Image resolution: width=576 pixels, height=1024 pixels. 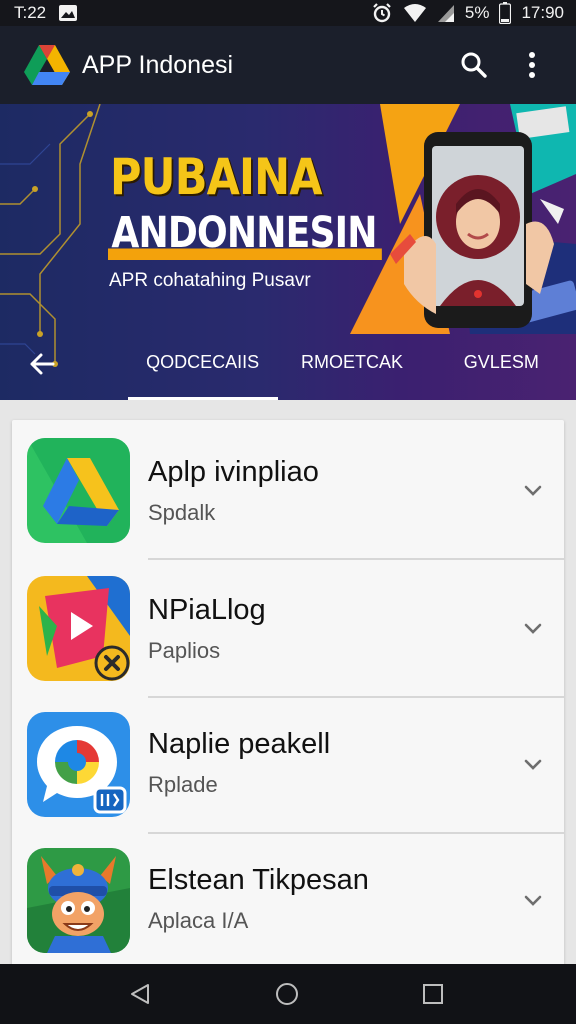 What do you see at coordinates (258, 880) in the screenshot?
I see `list-item-title: Elstean Tikpesan` at bounding box center [258, 880].